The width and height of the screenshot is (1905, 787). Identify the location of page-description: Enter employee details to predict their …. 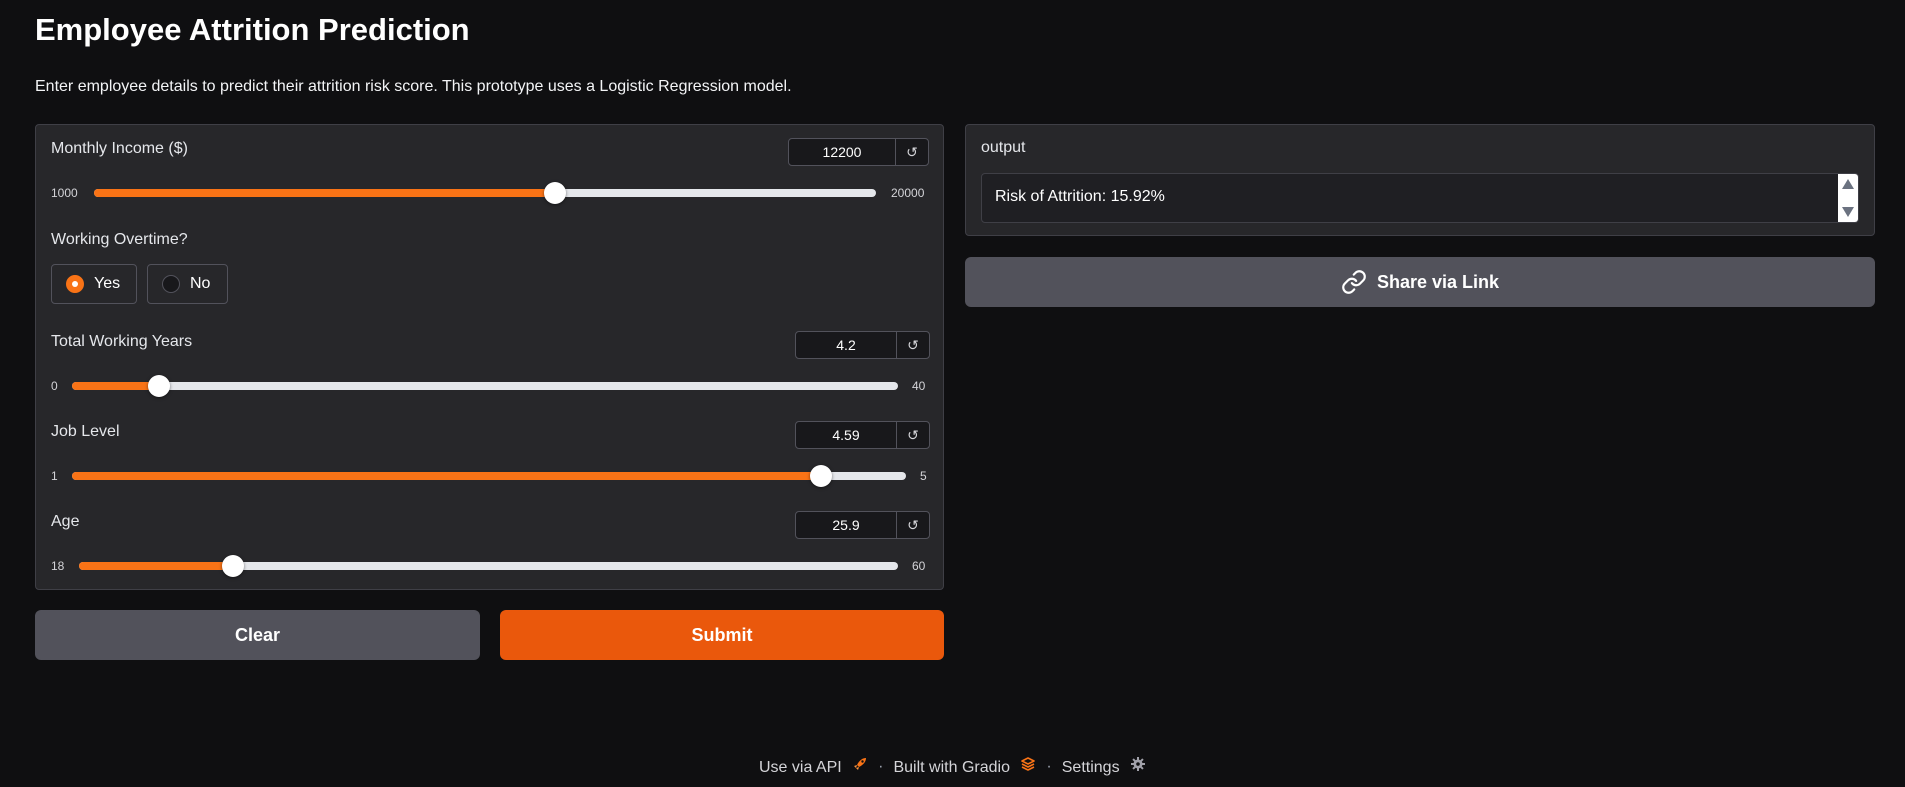
(413, 86).